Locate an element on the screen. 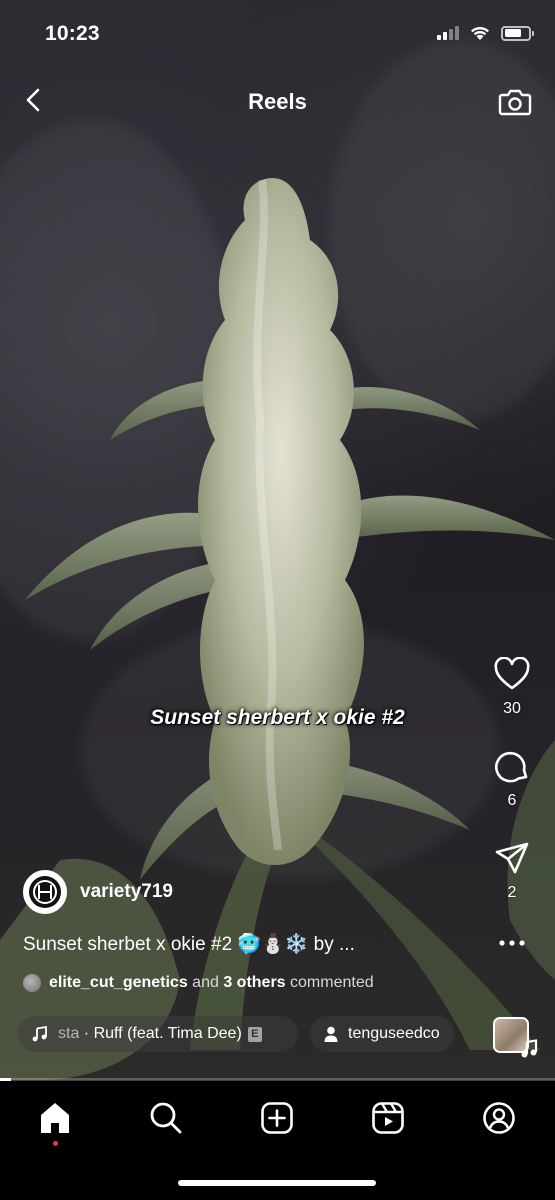 The image size is (555, 1200). like-button is located at coordinates (512, 674).